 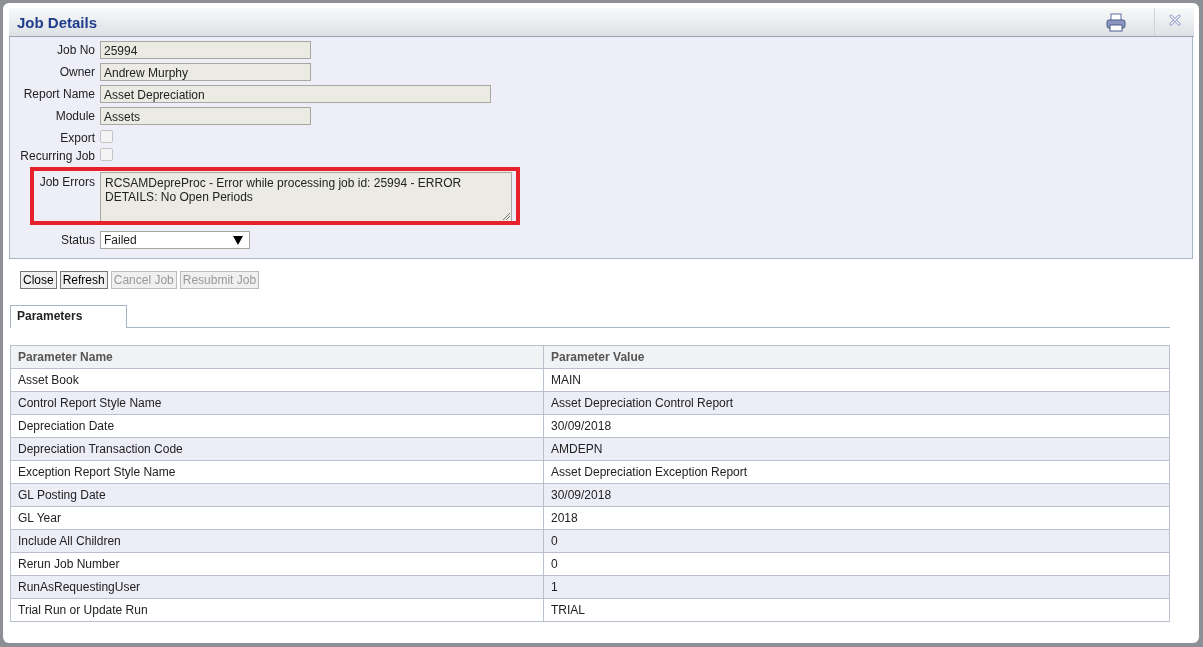 What do you see at coordinates (277, 426) in the screenshot?
I see `table-cell: Depreciation Date` at bounding box center [277, 426].